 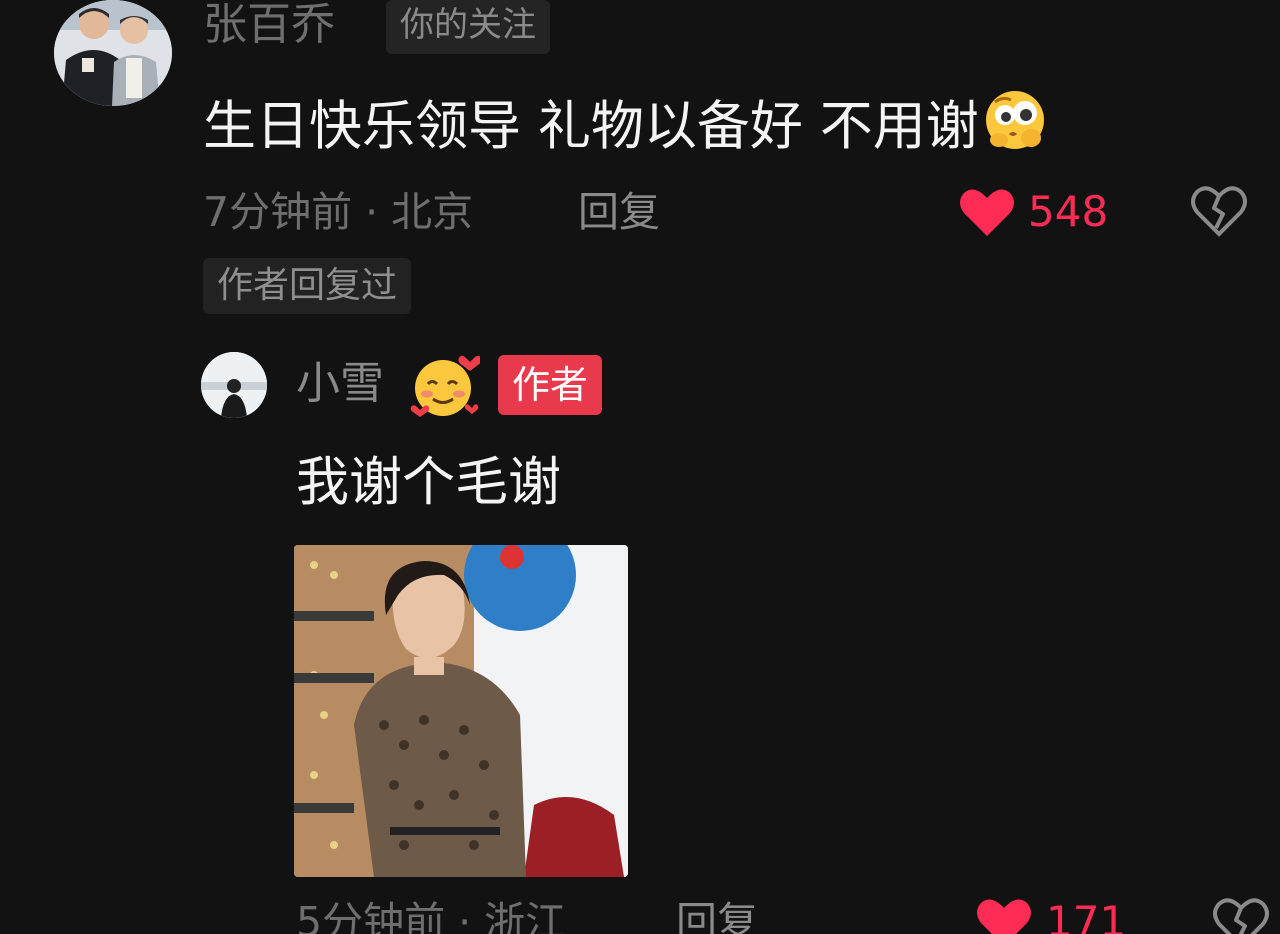 What do you see at coordinates (338, 212) in the screenshot?
I see `comment-timestamp-location: 7分钟前 · 北京` at bounding box center [338, 212].